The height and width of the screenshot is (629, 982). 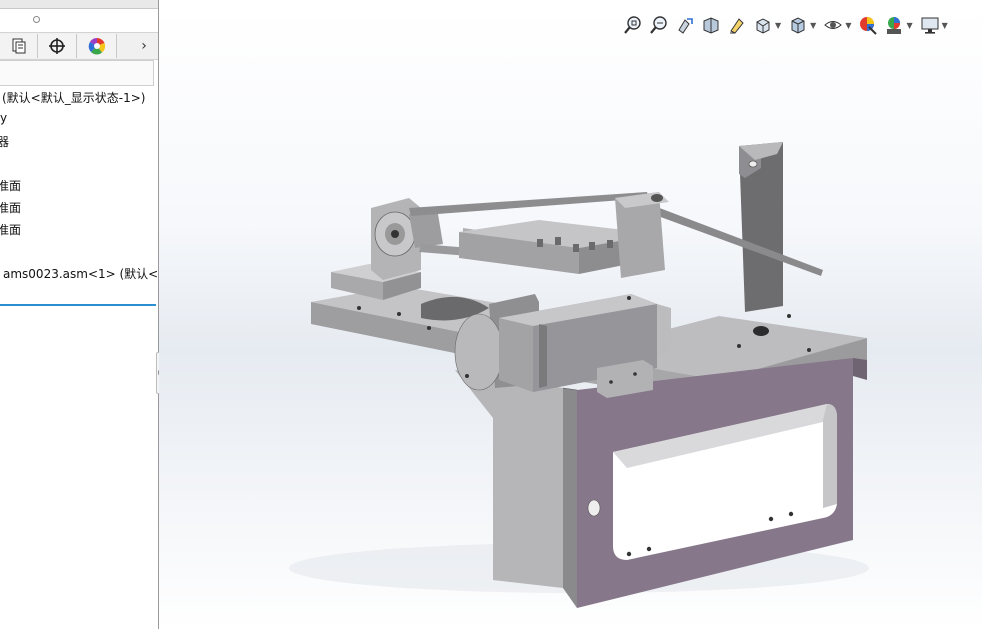 What do you see at coordinates (73, 97) in the screenshot?
I see `tree-item-configuration: (默认<默认_显示状态-1>)` at bounding box center [73, 97].